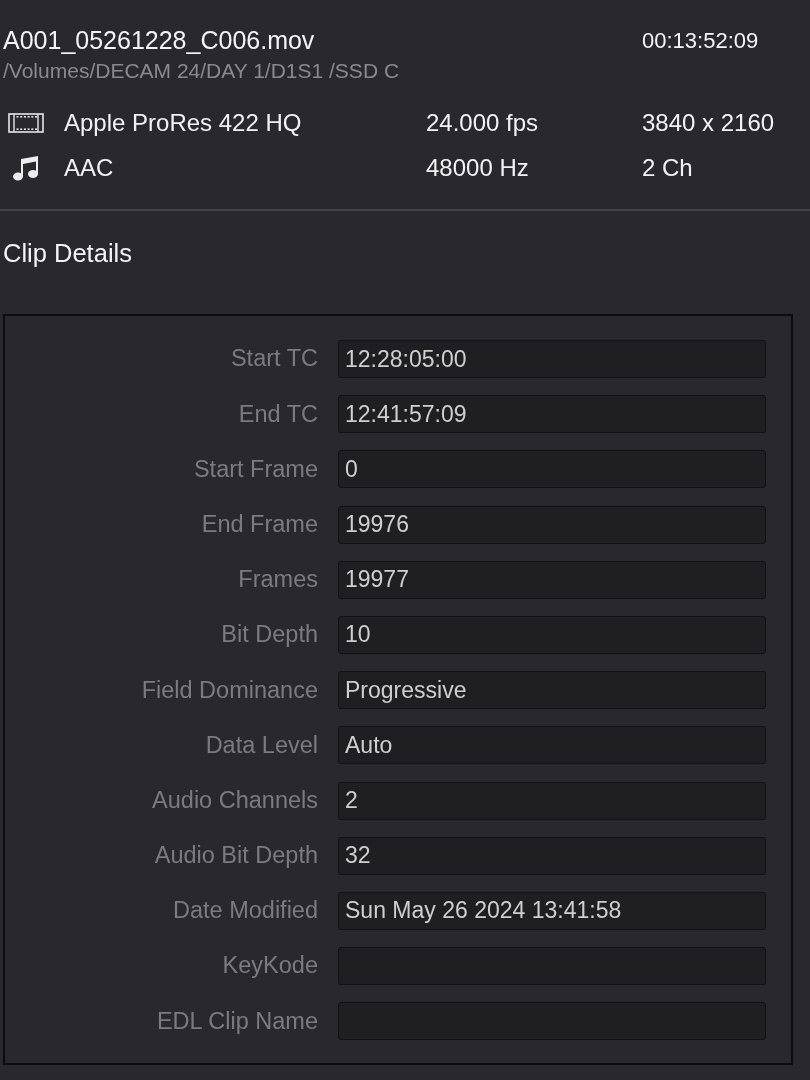 The width and height of the screenshot is (810, 1080). What do you see at coordinates (552, 800) in the screenshot?
I see `text-field: 2` at bounding box center [552, 800].